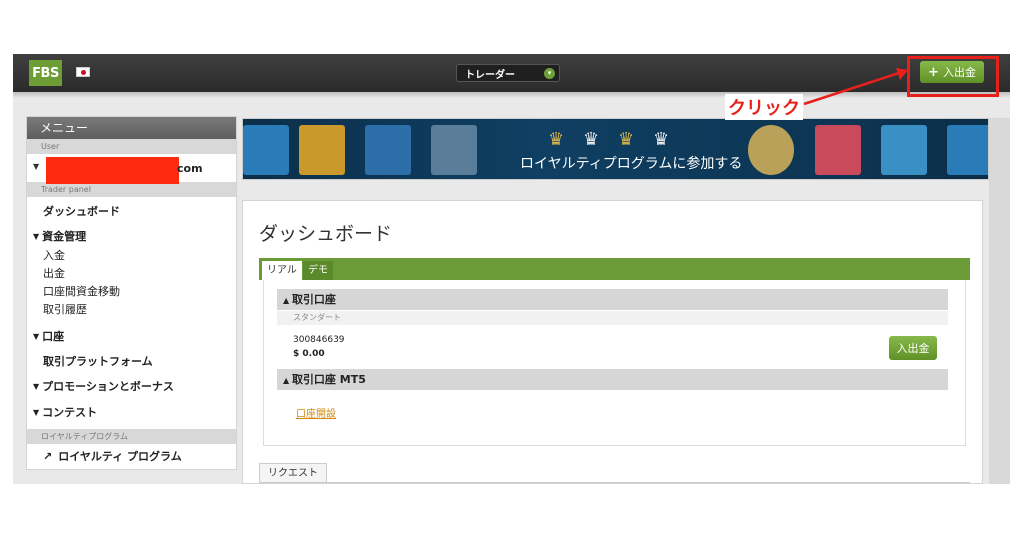  What do you see at coordinates (388, 150) in the screenshot?
I see `monitor-image` at bounding box center [388, 150].